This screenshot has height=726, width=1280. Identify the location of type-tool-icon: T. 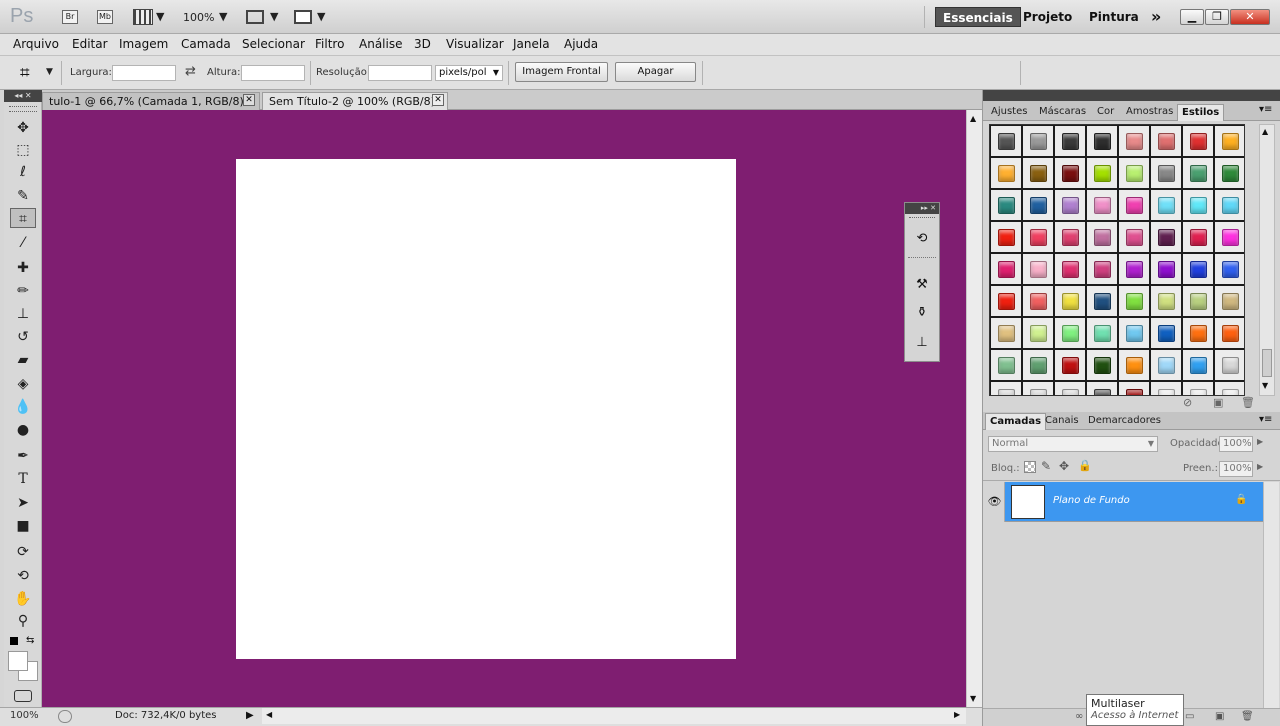
(23, 479).